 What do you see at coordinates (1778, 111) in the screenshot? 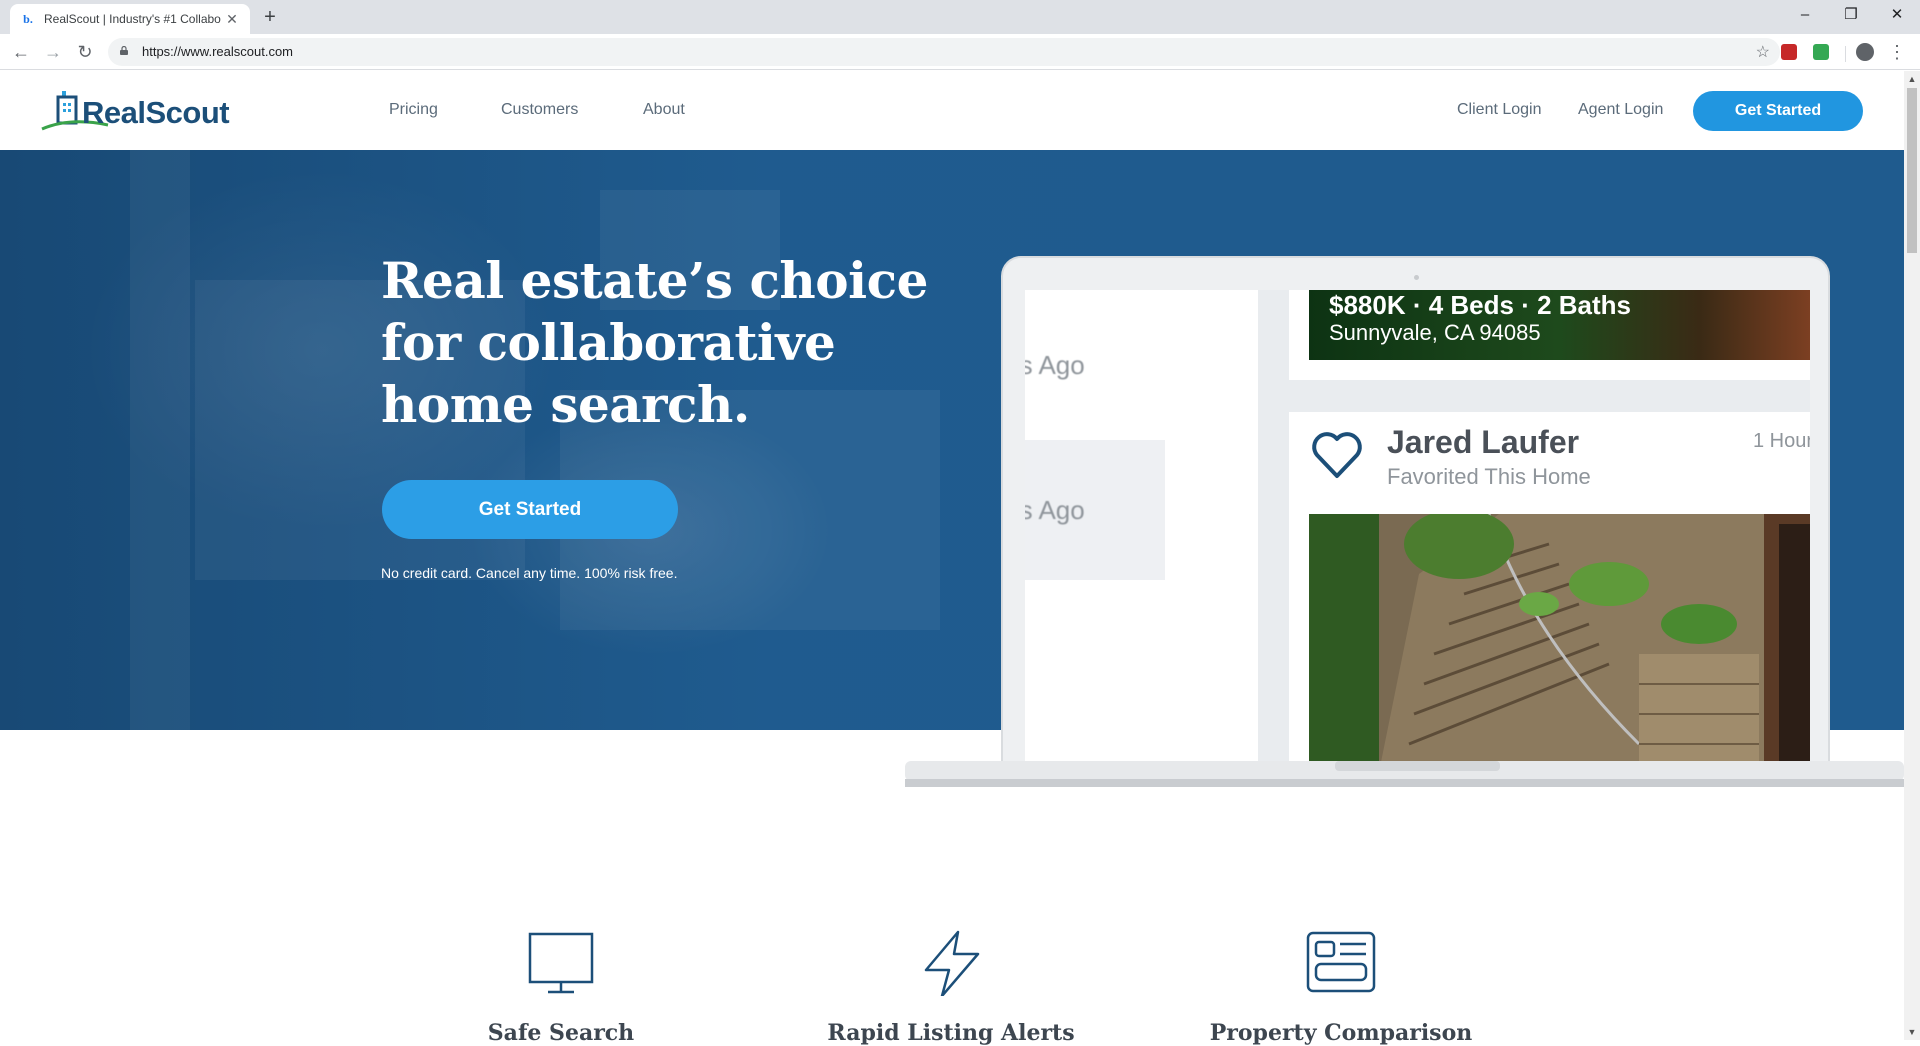
I see `header-get-started-button: Get Started` at bounding box center [1778, 111].